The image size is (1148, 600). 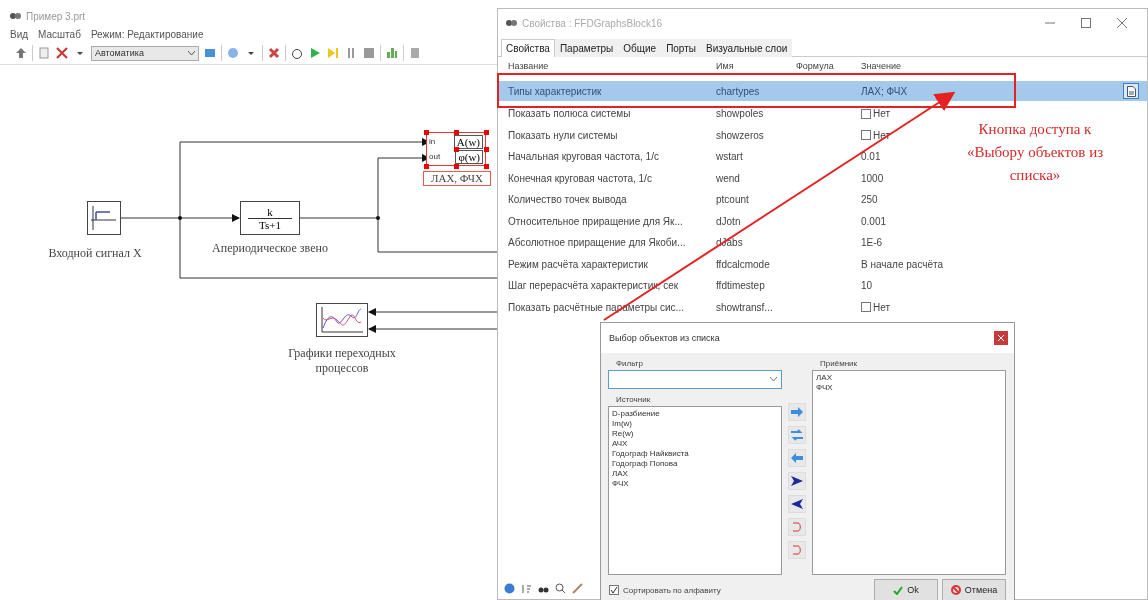 I want to click on transfer-function-block: k Ts+1, so click(x=270, y=218).